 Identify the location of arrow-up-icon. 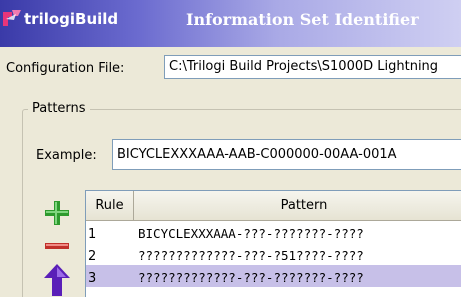
(57, 280).